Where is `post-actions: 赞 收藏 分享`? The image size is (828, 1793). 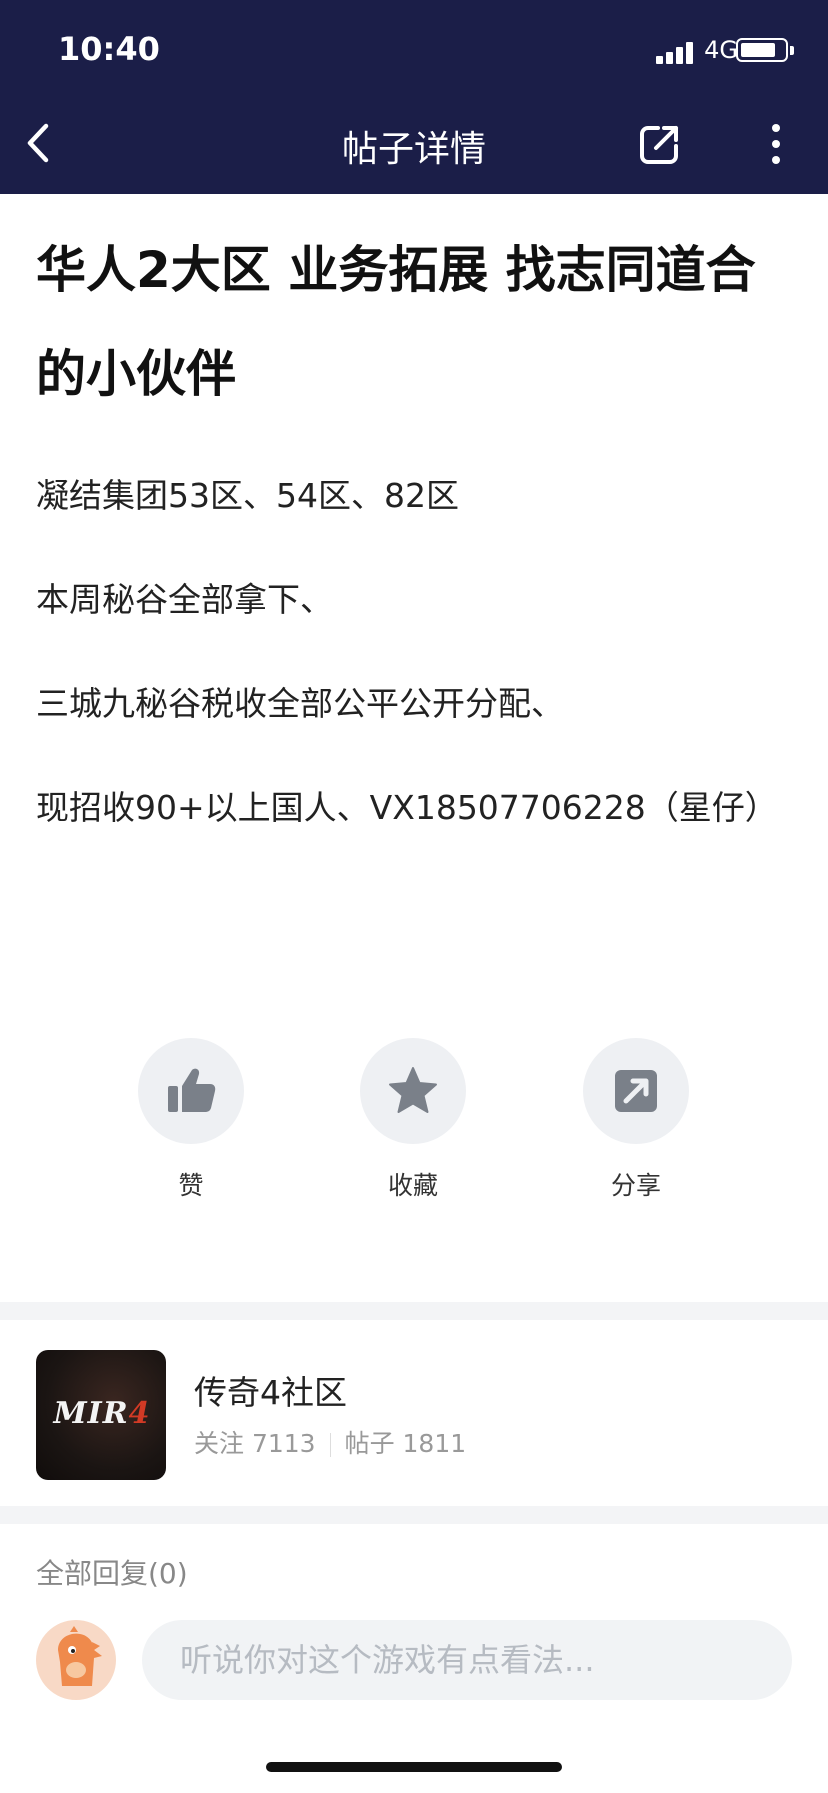 post-actions: 赞 收藏 分享 is located at coordinates (414, 1119).